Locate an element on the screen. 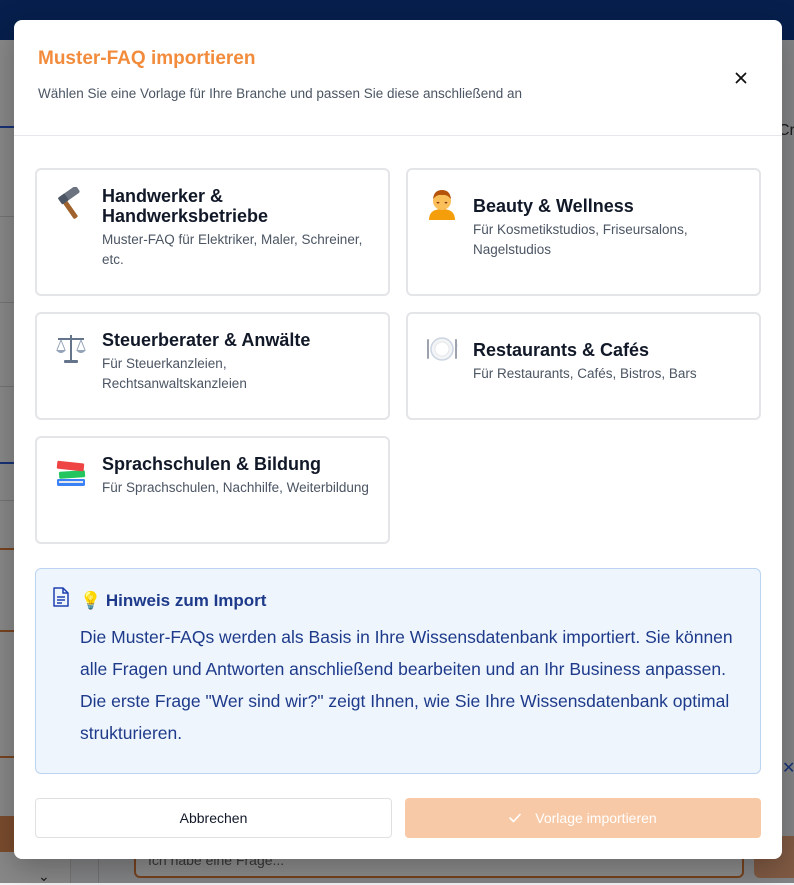  template-title: Beauty & Wellness is located at coordinates (553, 206).